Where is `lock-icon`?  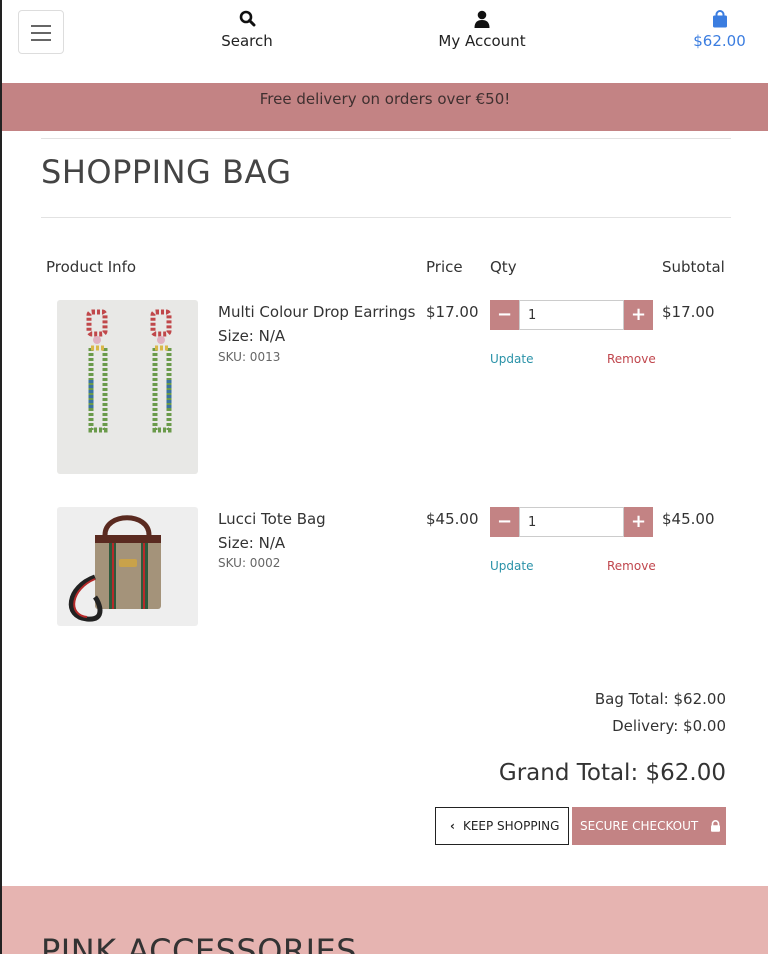 lock-icon is located at coordinates (711, 826).